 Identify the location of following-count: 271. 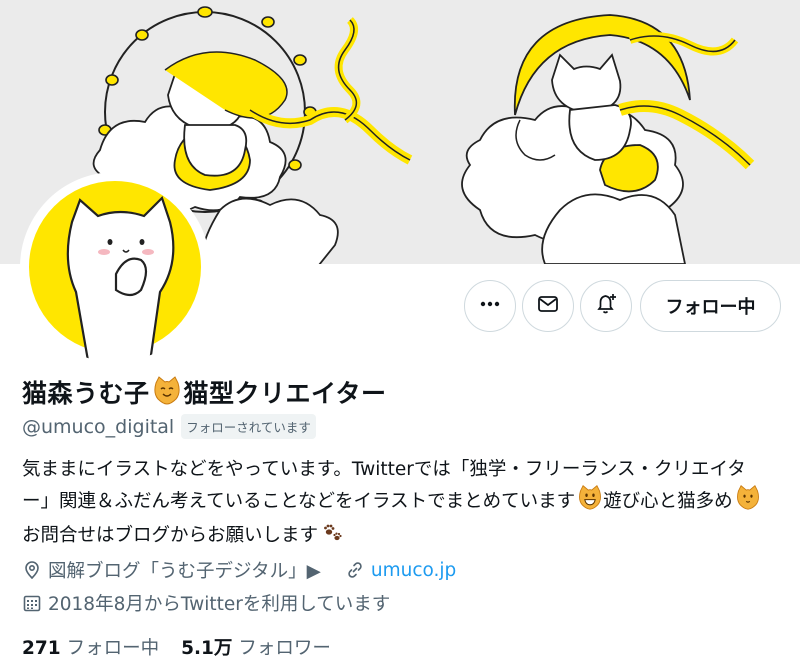
(41, 648).